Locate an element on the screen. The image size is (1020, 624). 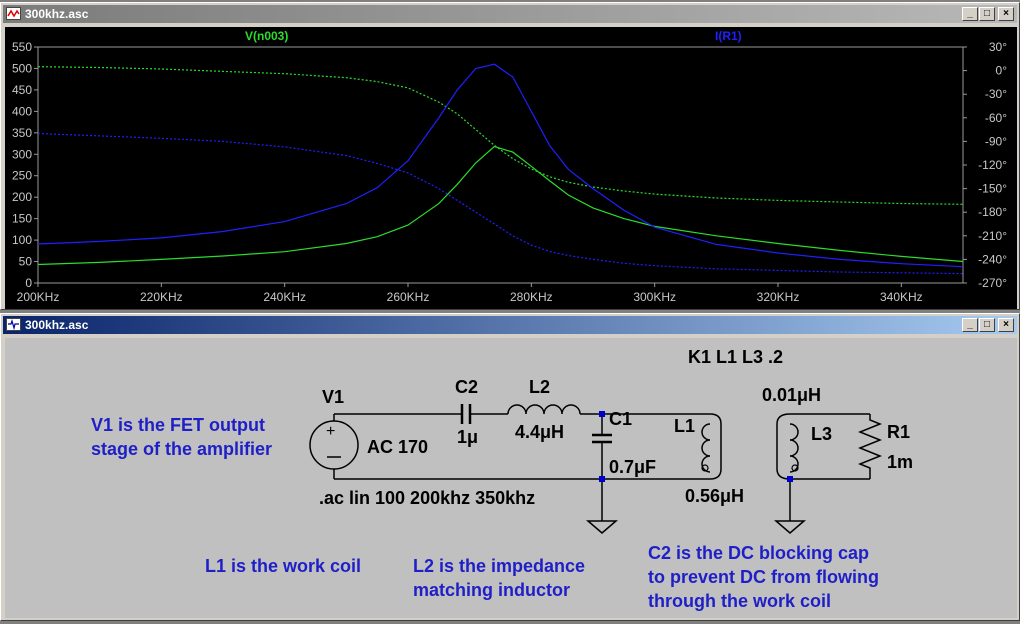
schematic-icon is located at coordinates (13, 324).